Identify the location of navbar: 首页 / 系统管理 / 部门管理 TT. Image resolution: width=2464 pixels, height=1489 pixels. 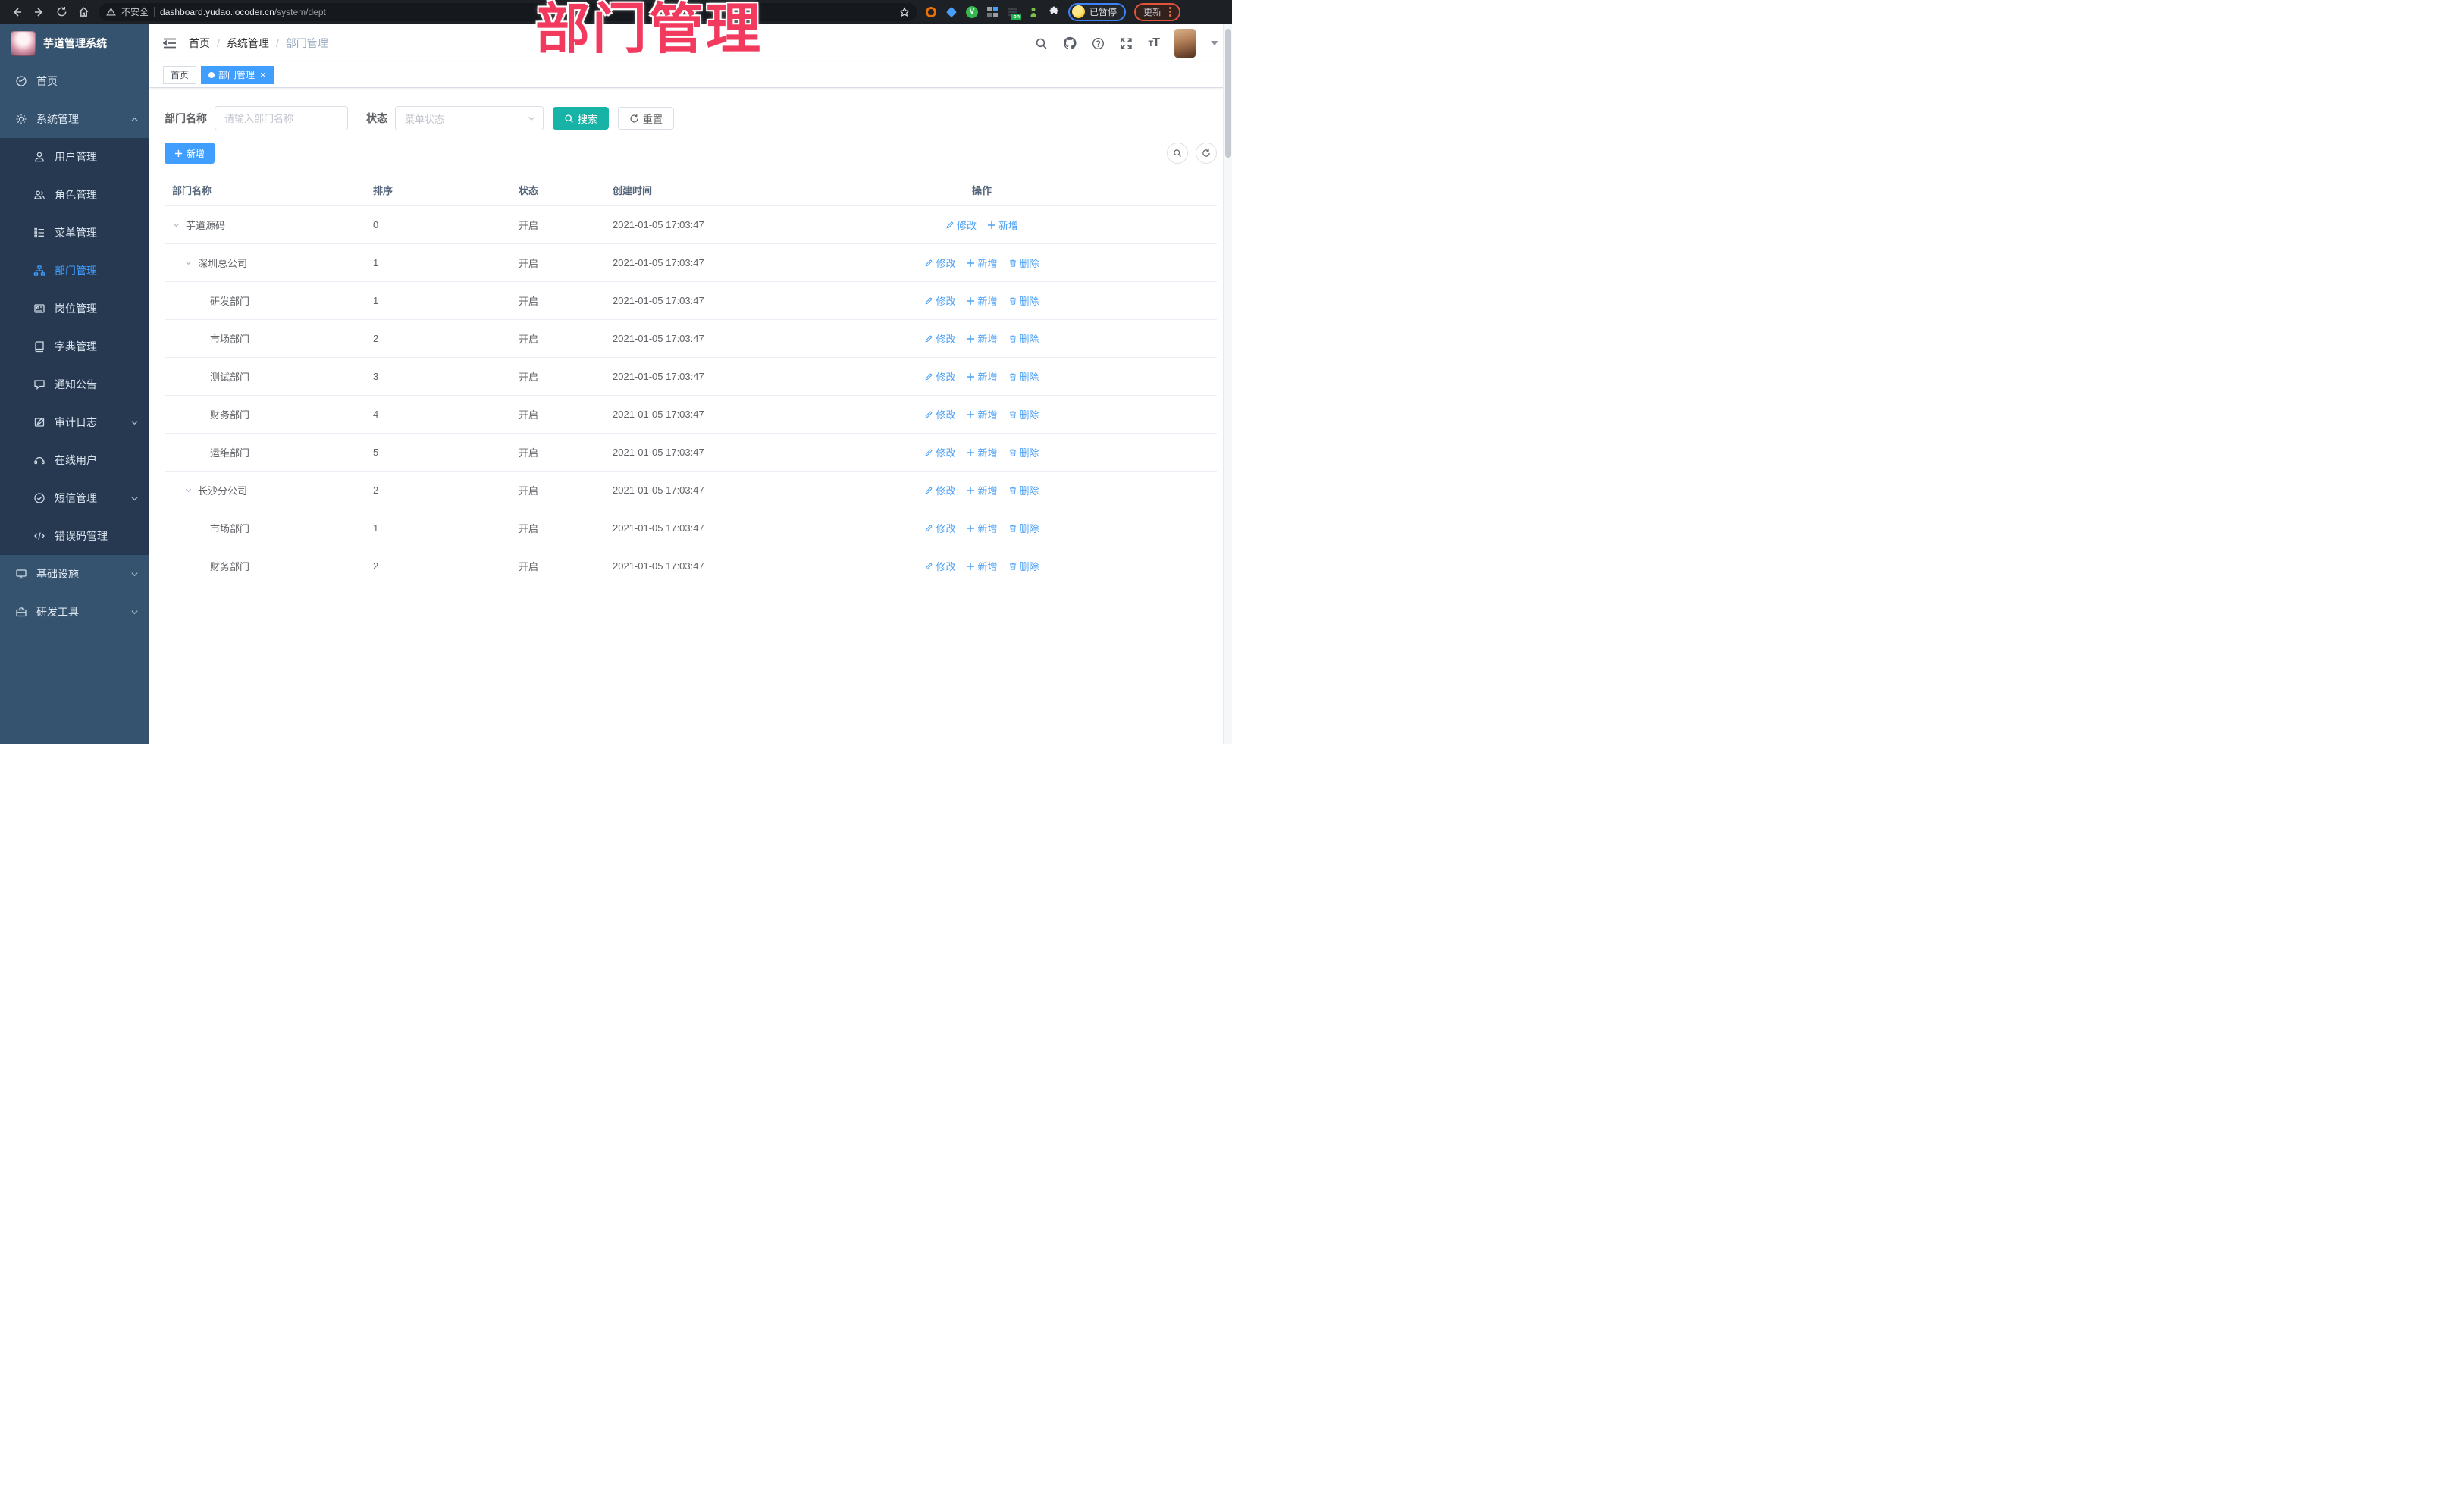
(690, 43).